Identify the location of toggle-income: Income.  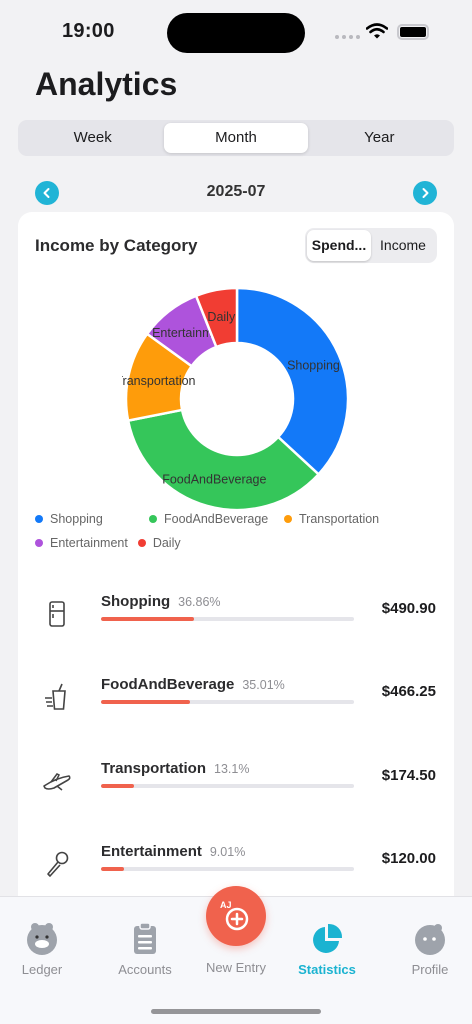
(403, 245).